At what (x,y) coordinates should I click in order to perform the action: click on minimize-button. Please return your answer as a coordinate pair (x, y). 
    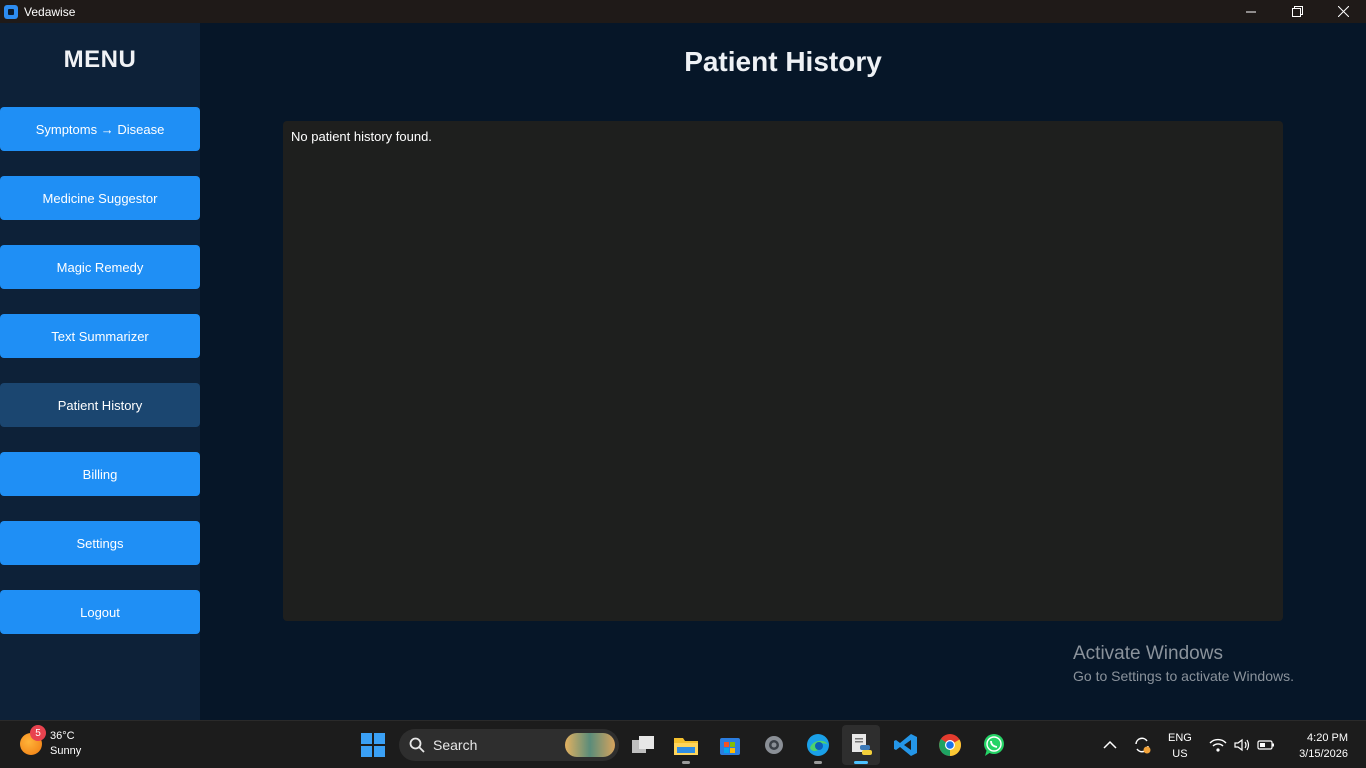
    Looking at the image, I should click on (1251, 11).